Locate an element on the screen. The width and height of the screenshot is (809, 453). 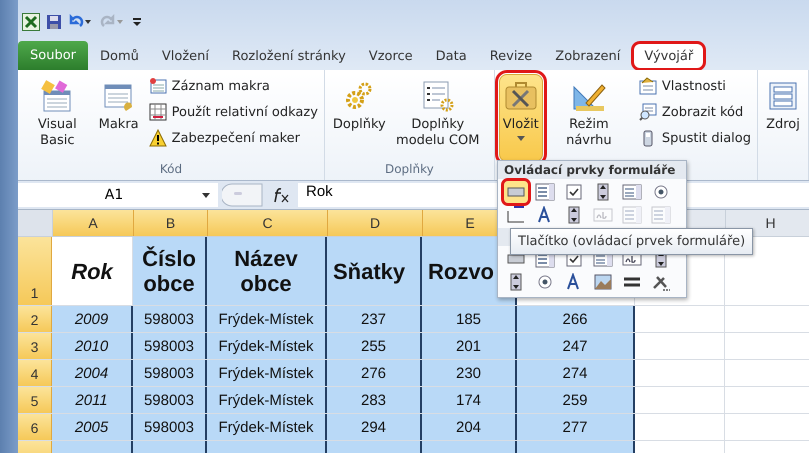
row-header: 6 is located at coordinates (35, 427).